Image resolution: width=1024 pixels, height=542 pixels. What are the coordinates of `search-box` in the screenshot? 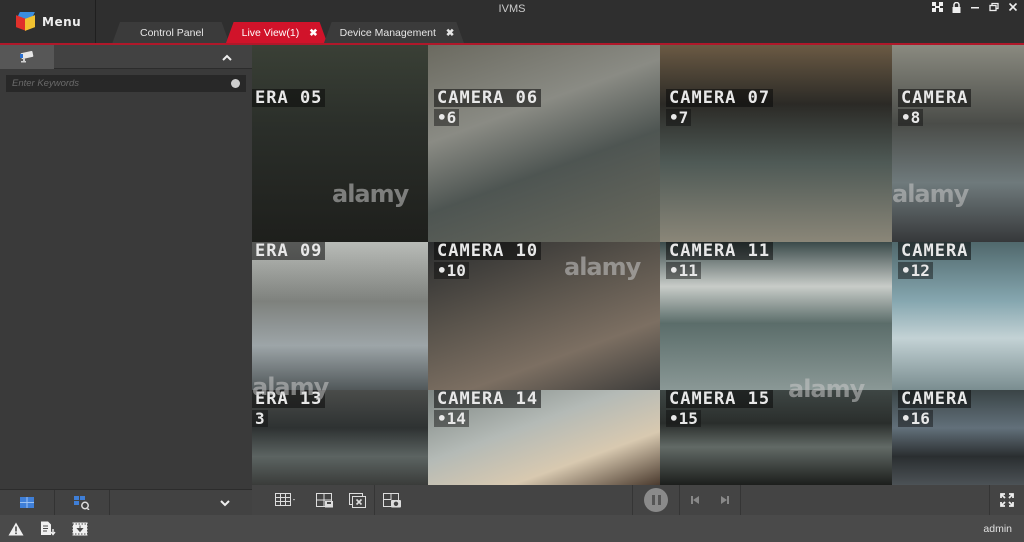 It's located at (126, 83).